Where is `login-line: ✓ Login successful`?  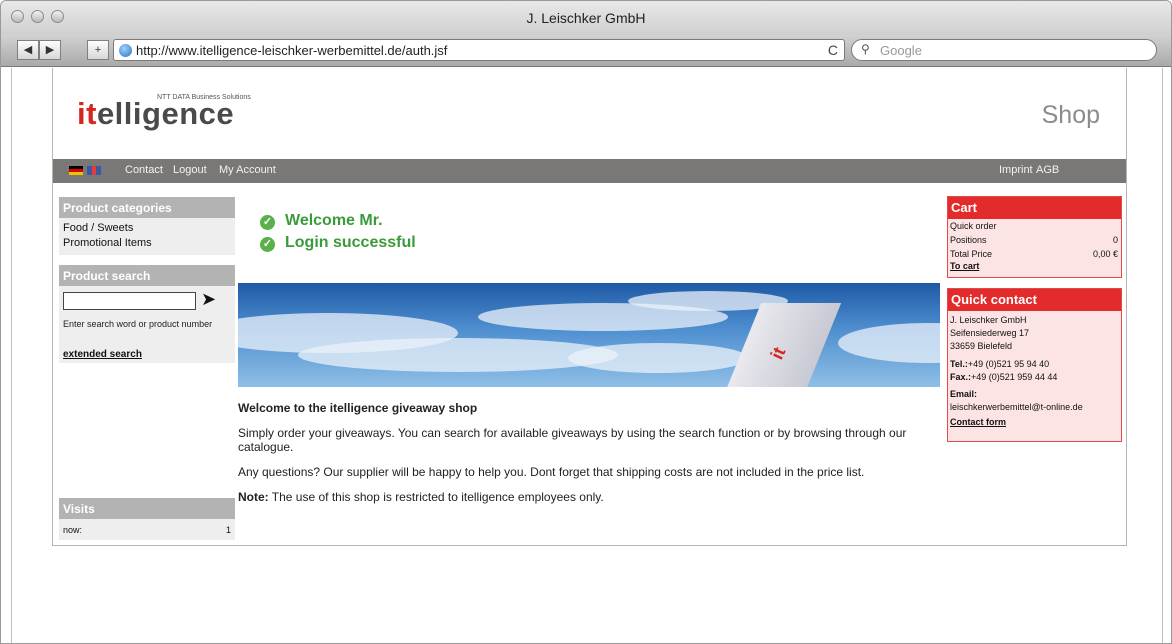
login-line: ✓ Login successful is located at coordinates (337, 245).